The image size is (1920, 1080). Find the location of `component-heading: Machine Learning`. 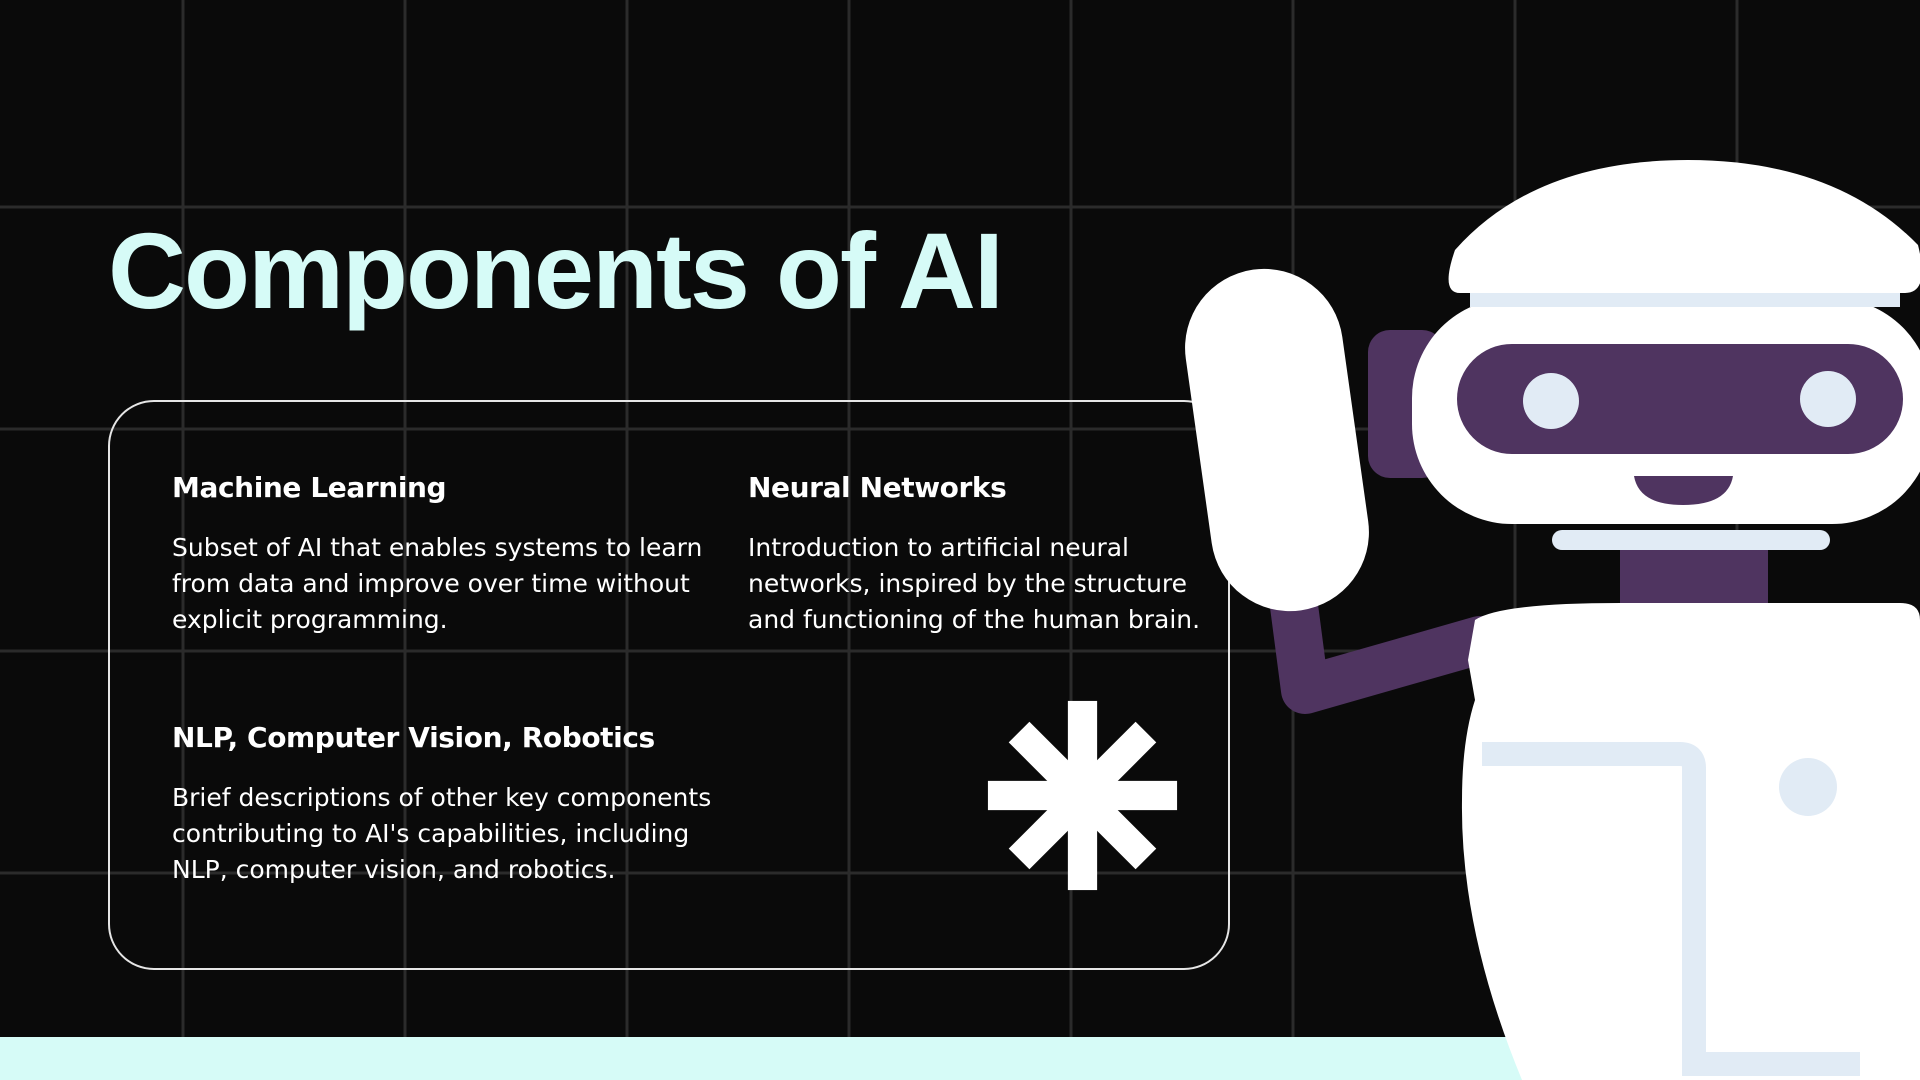

component-heading: Machine Learning is located at coordinates (309, 487).